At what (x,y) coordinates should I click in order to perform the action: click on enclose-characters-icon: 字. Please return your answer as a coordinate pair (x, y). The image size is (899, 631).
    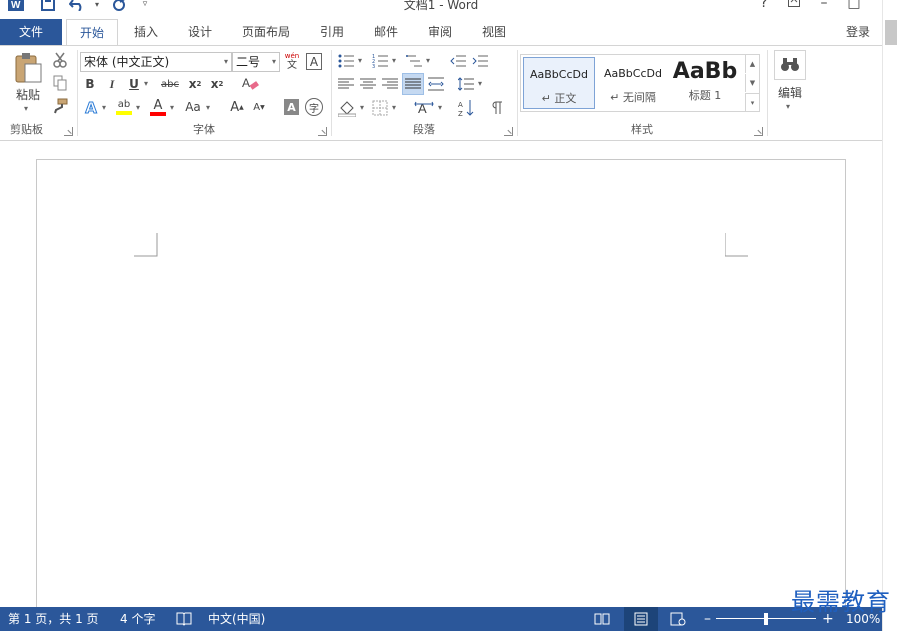
    Looking at the image, I should click on (314, 107).